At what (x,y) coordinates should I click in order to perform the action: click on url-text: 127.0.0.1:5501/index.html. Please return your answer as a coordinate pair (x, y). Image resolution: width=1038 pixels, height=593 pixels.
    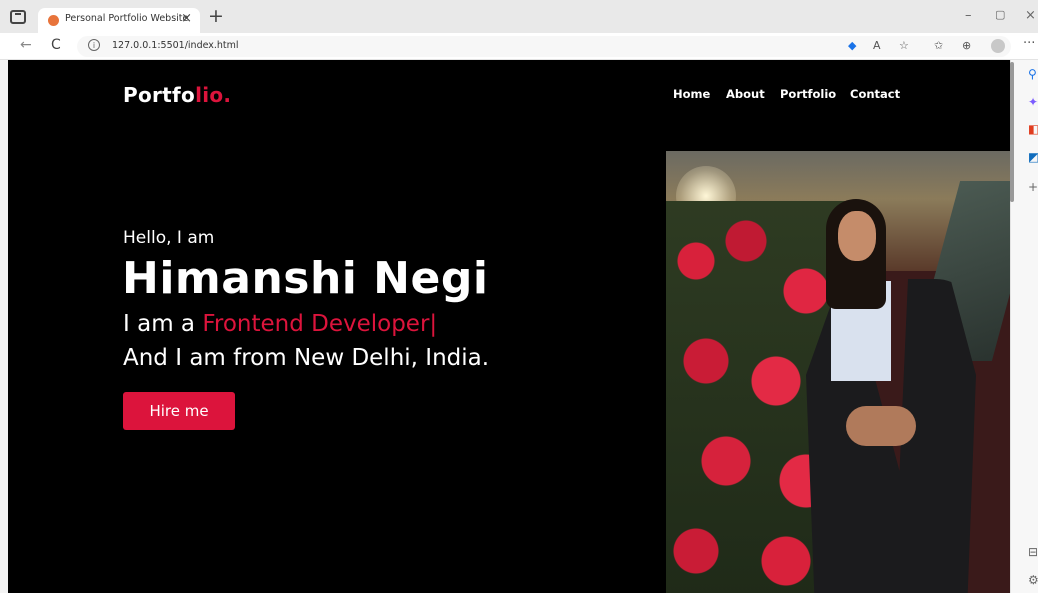
    Looking at the image, I should click on (175, 45).